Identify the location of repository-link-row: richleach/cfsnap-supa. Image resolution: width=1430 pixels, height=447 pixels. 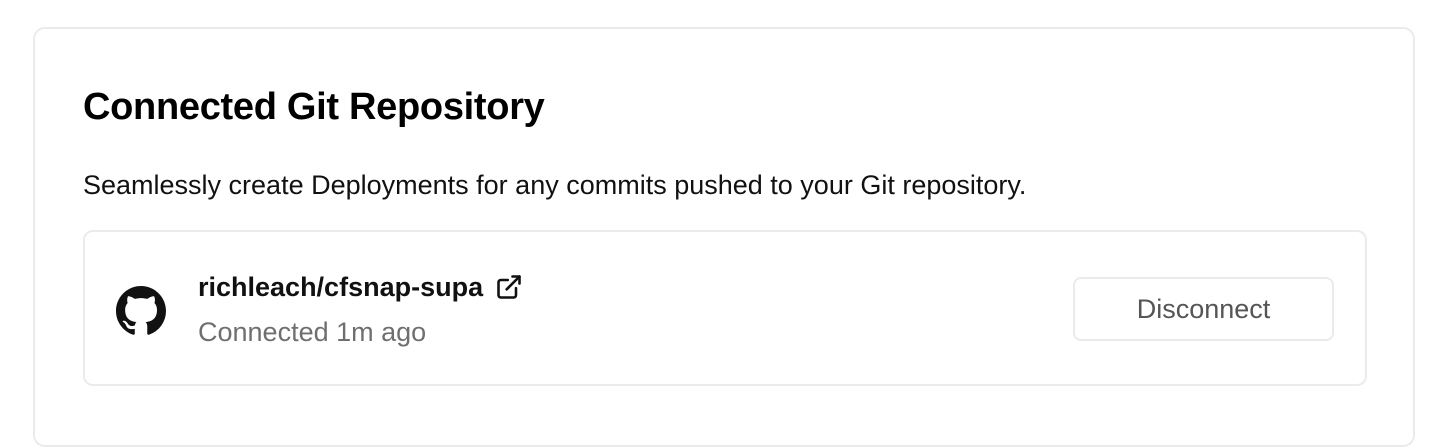
(360, 287).